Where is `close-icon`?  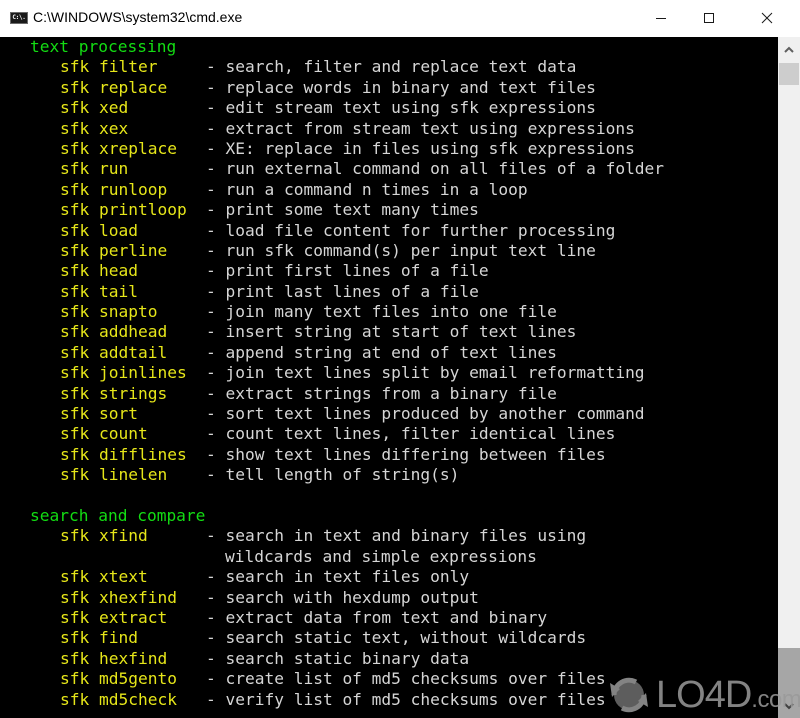
close-icon is located at coordinates (767, 18).